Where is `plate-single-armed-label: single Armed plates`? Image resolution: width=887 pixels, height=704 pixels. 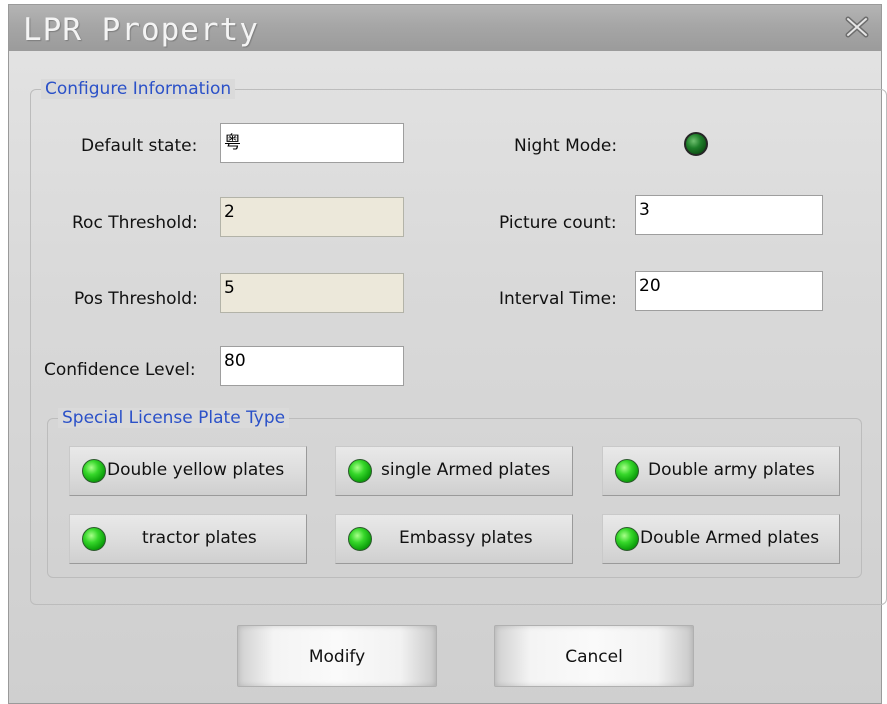
plate-single-armed-label: single Armed plates is located at coordinates (466, 470).